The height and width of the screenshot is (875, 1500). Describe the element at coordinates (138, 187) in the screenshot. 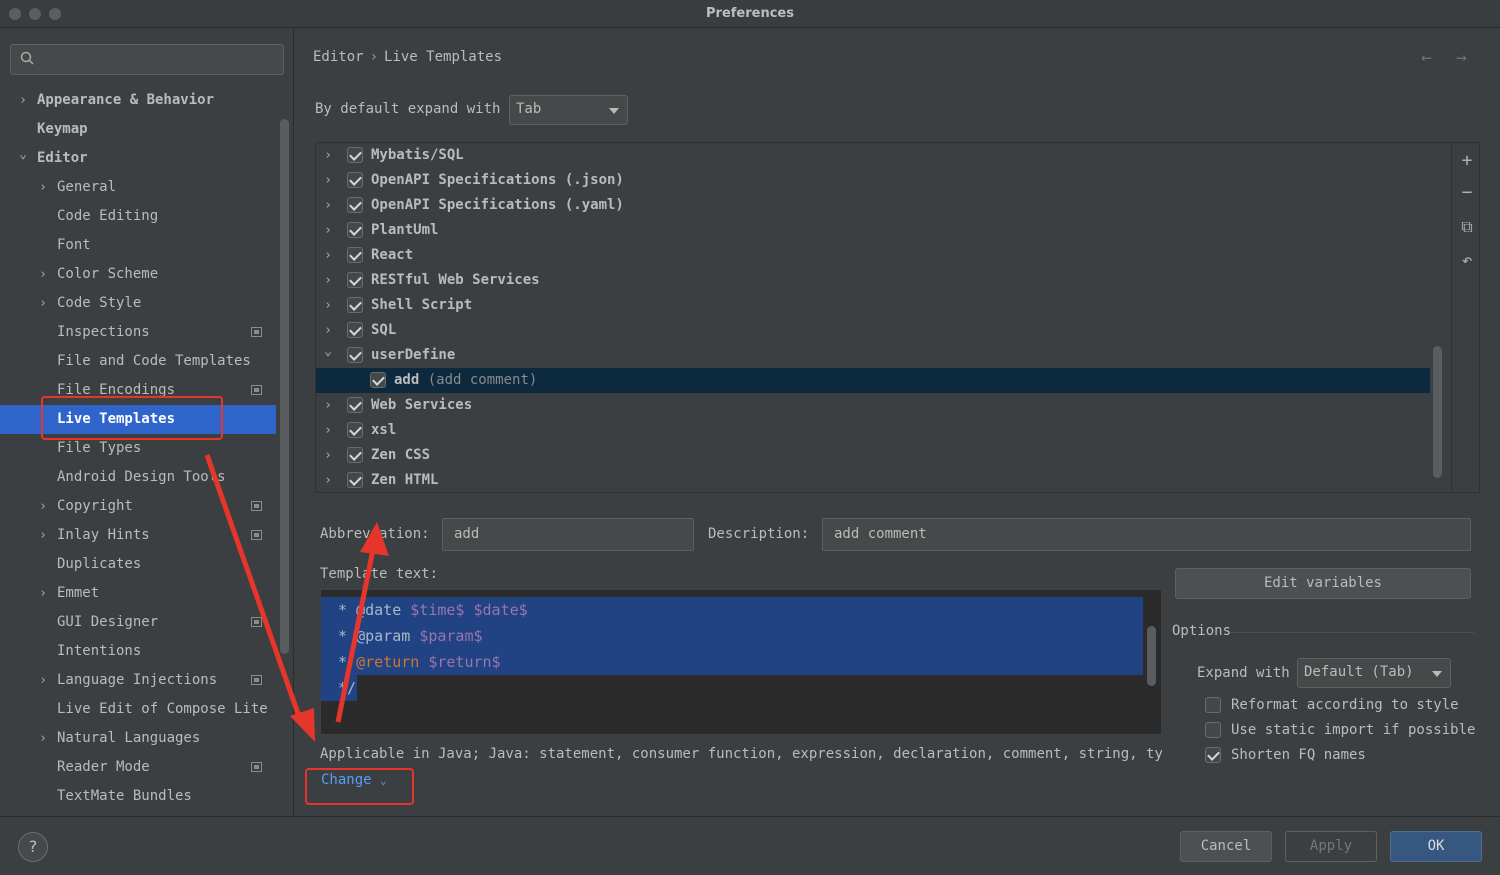

I see `sidebar-item-general: › General` at that location.